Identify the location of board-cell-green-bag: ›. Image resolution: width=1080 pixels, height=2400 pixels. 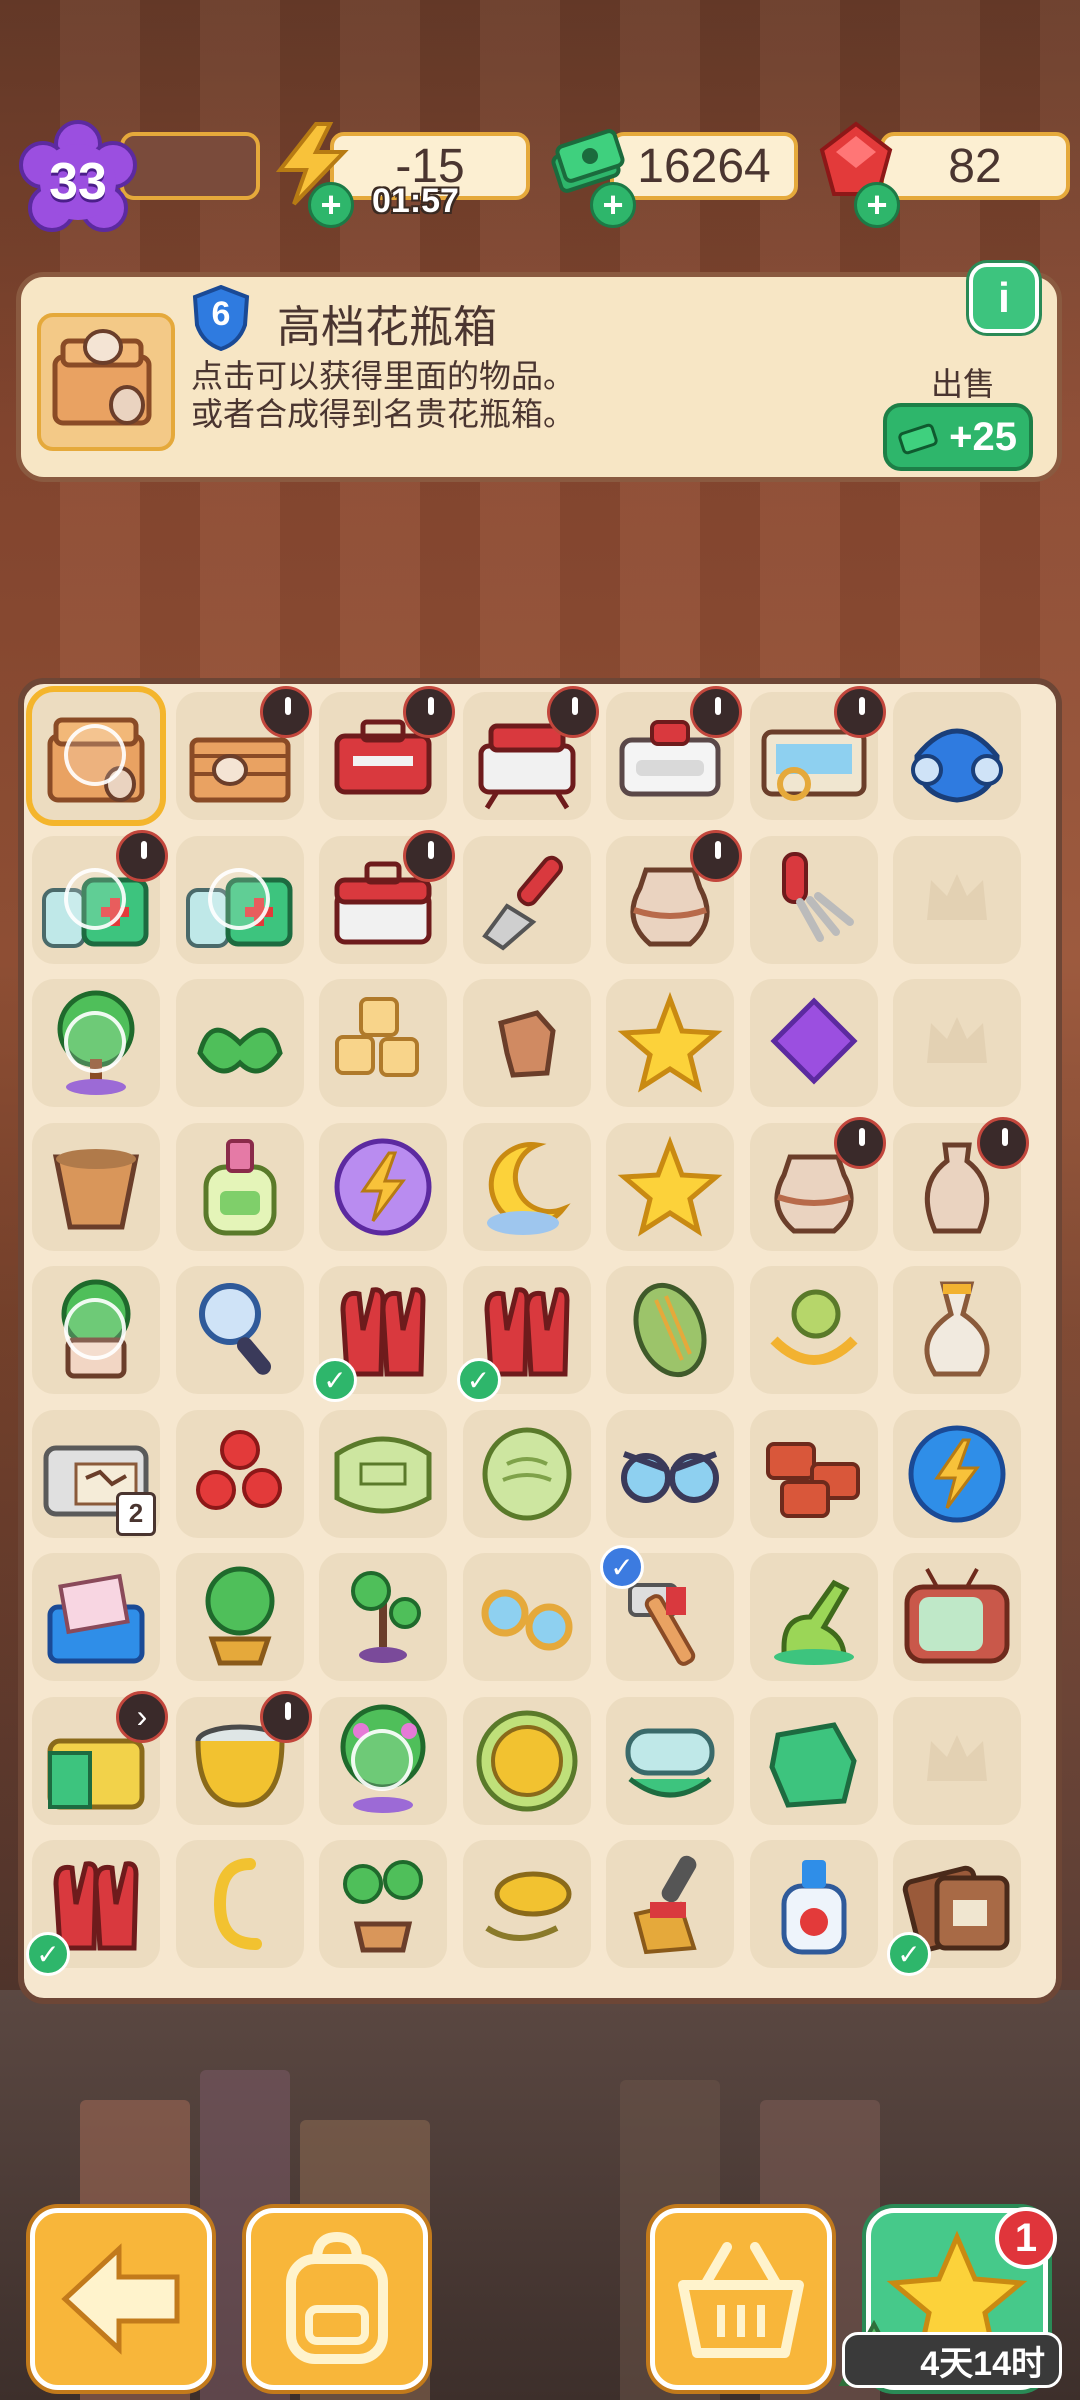
(100, 1757).